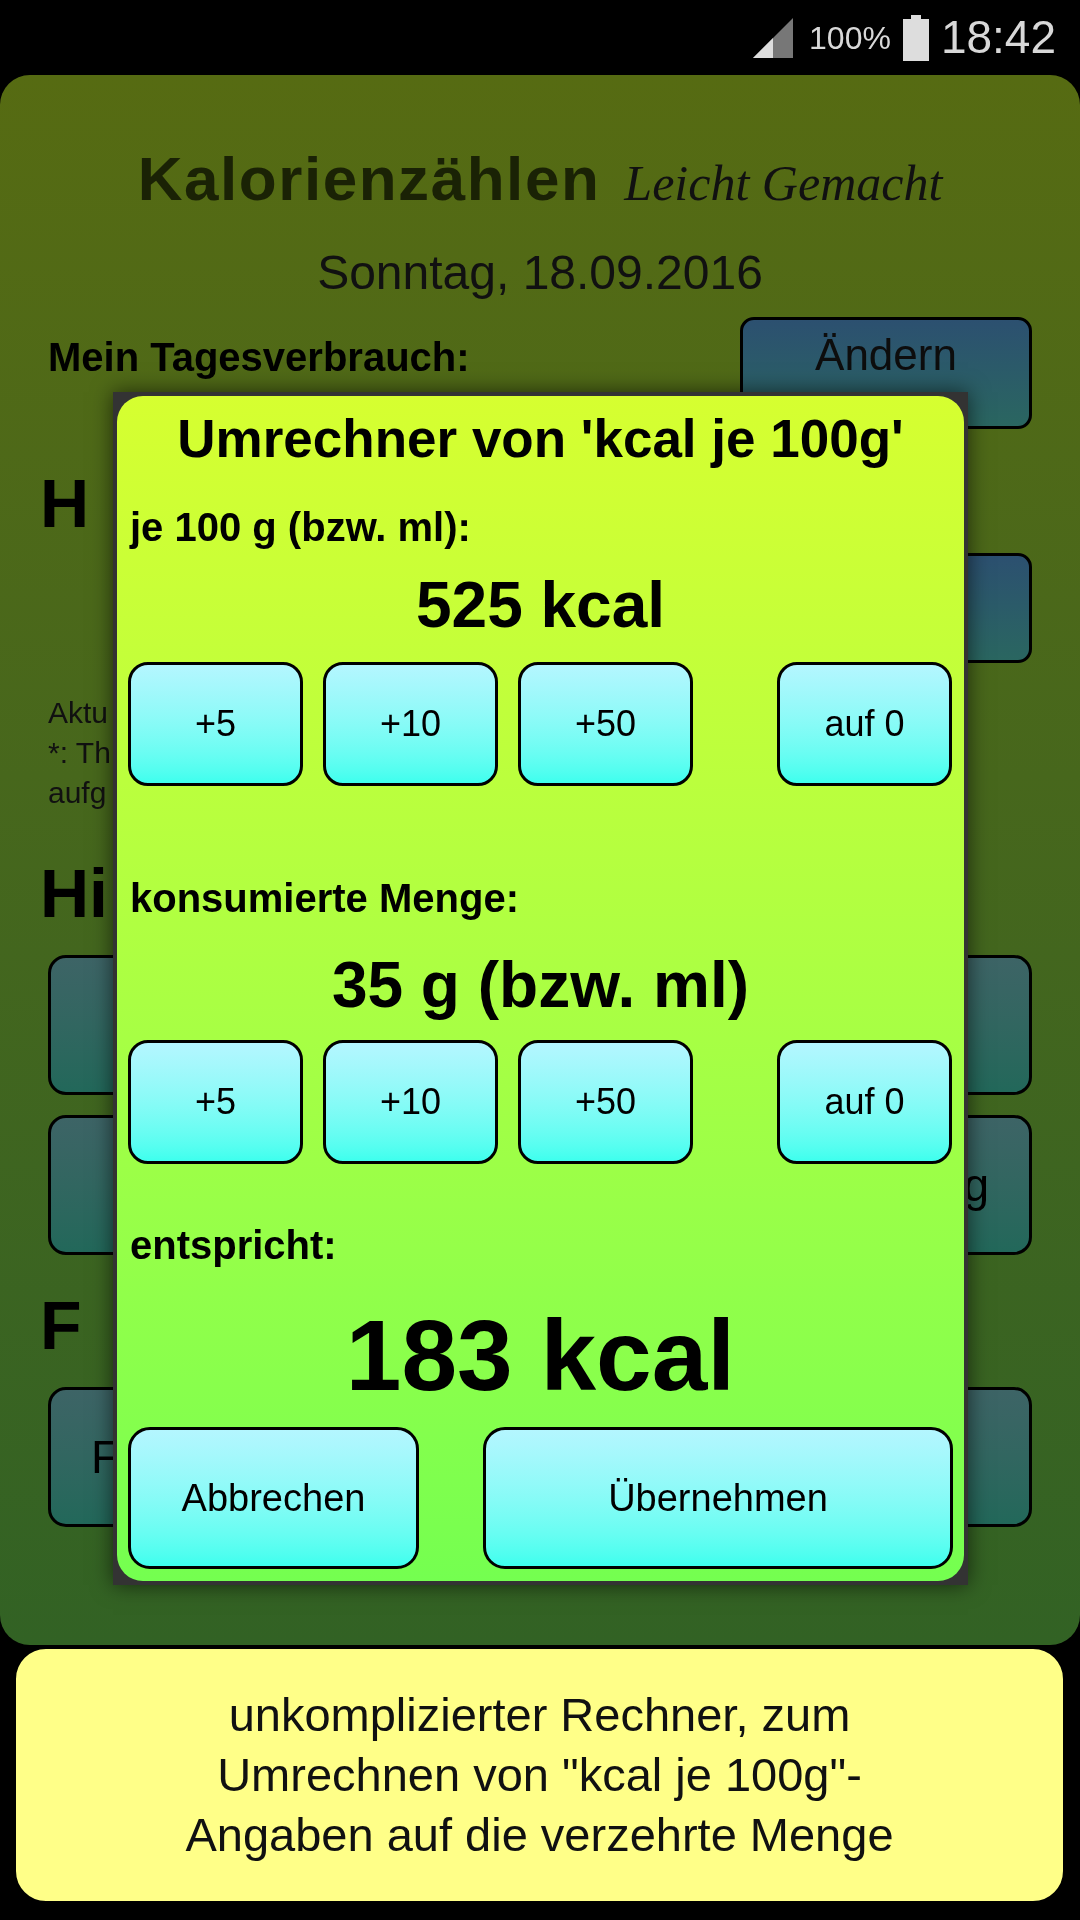 The height and width of the screenshot is (1920, 1080). Describe the element at coordinates (273, 1498) in the screenshot. I see `cancel-button: Abbrechen` at that location.